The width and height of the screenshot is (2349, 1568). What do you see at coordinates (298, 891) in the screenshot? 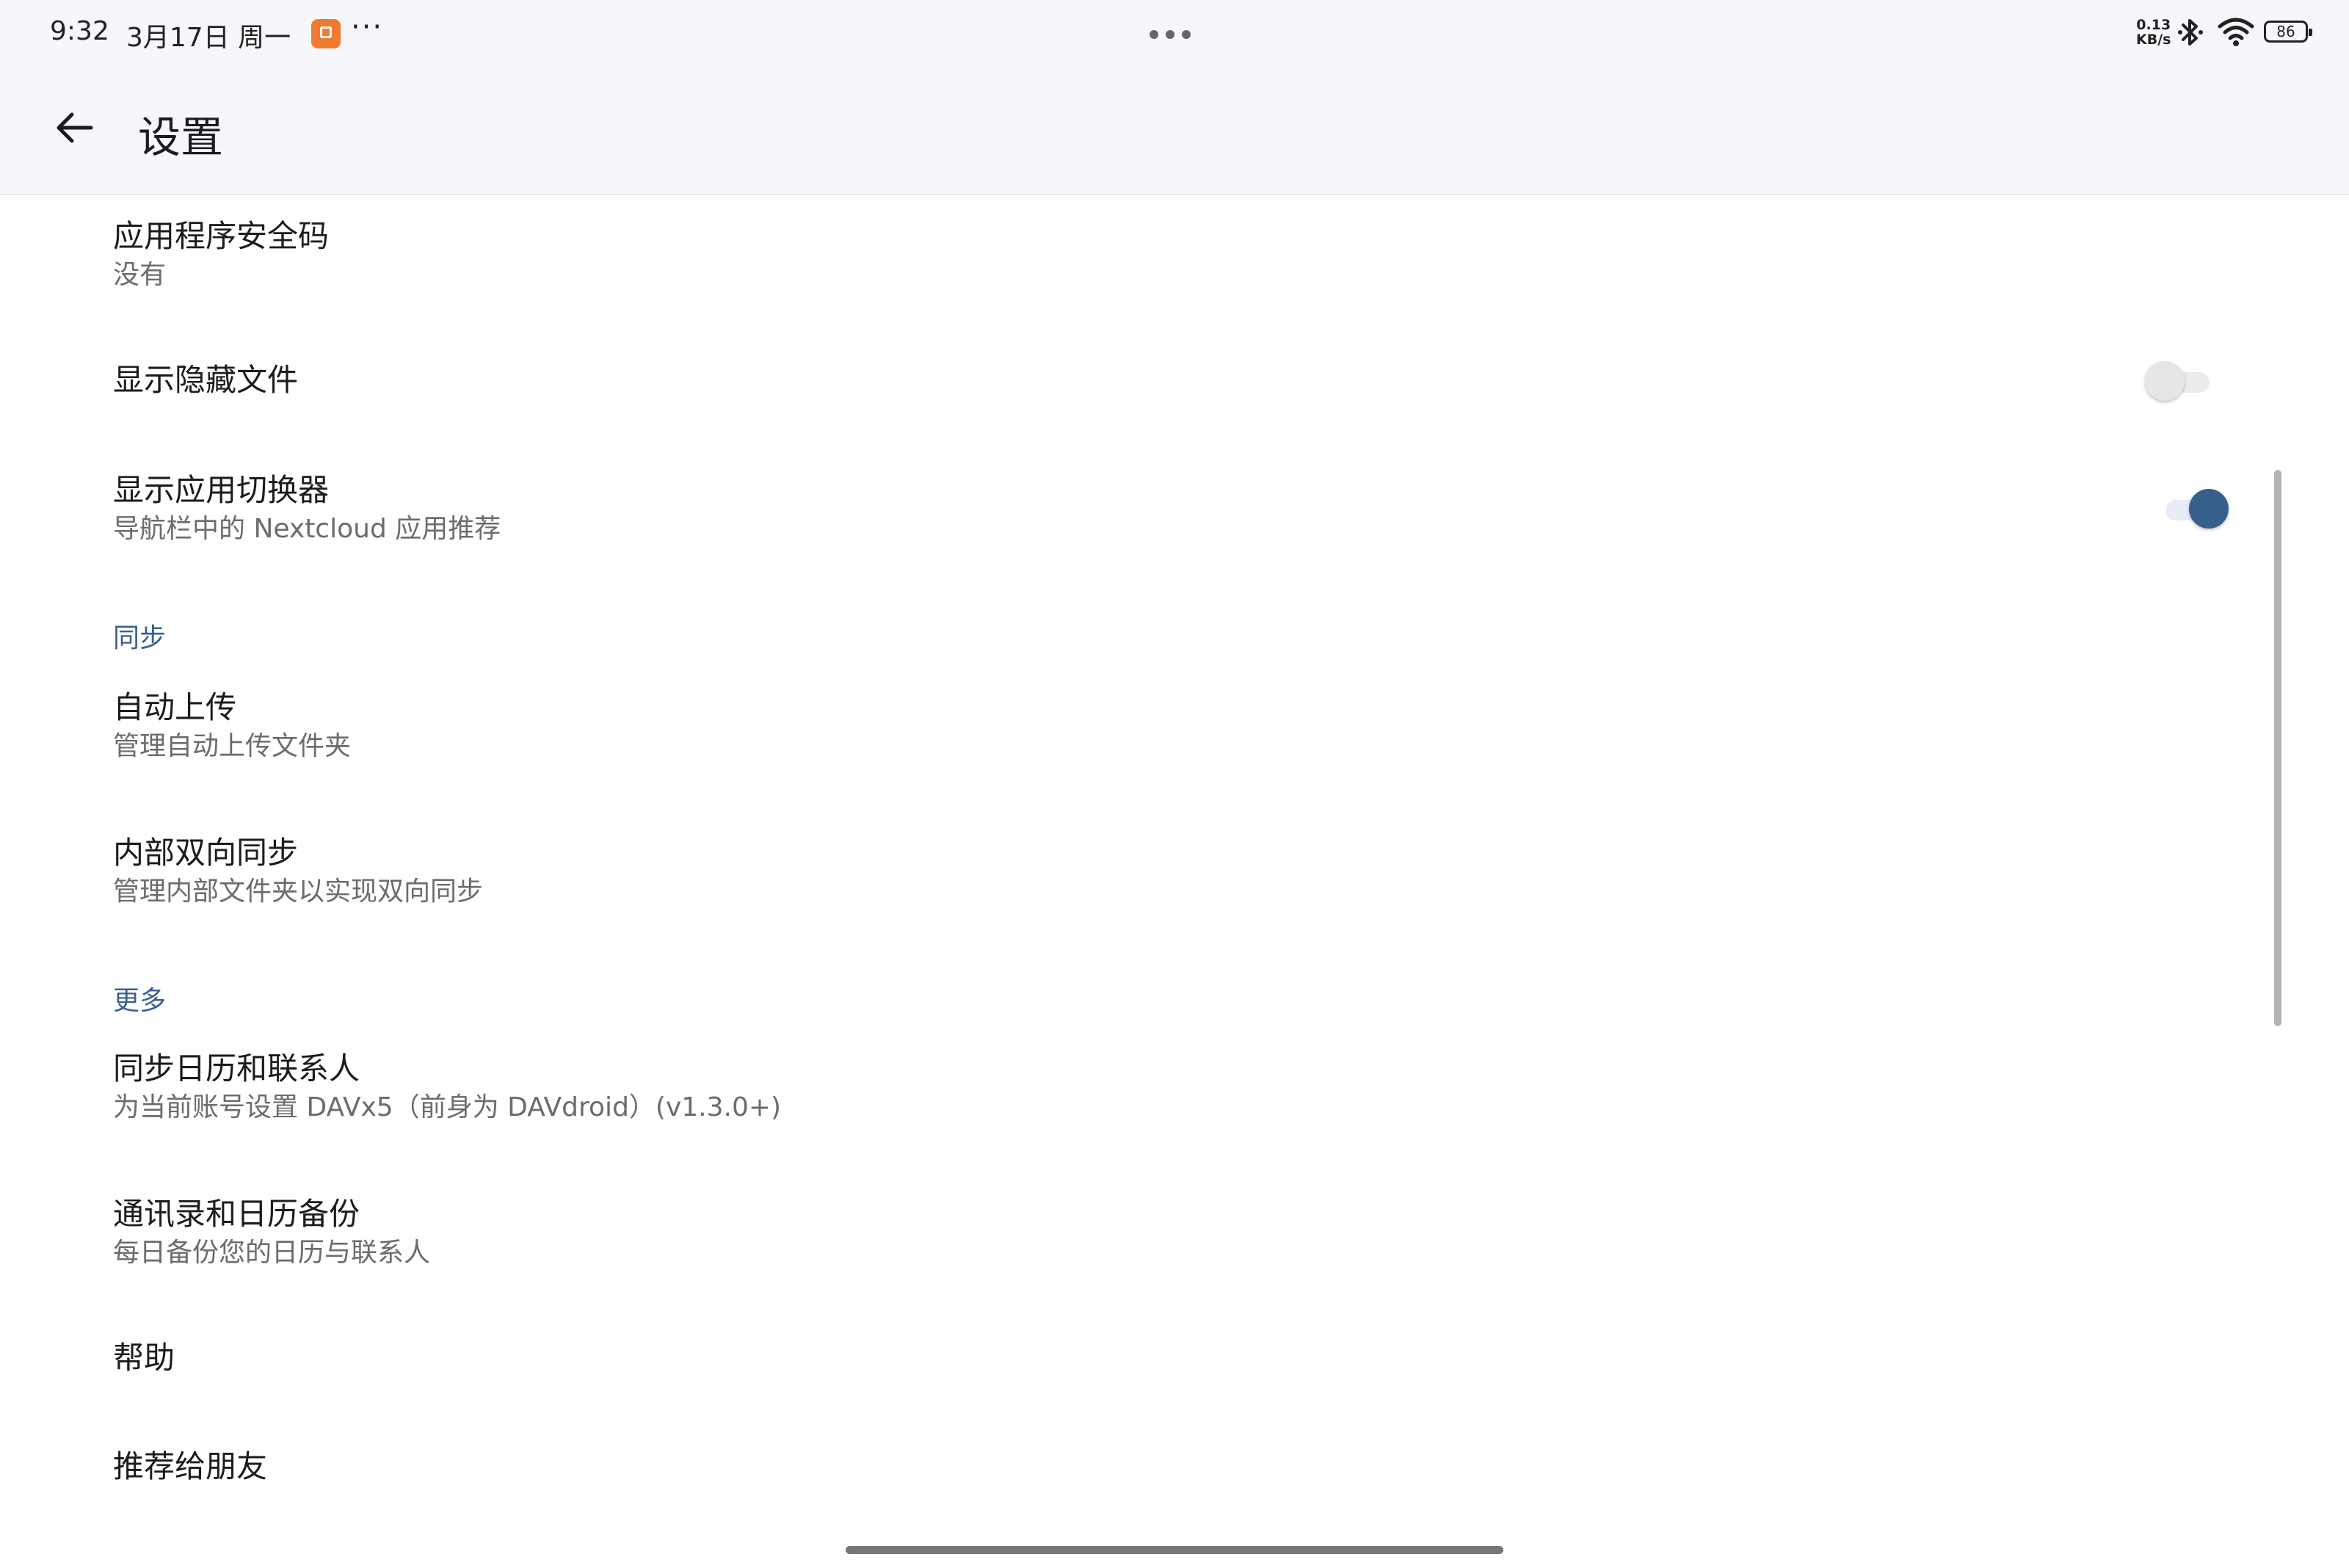
I see `setting-summary: 管理内部文件夹以实现双向同步` at bounding box center [298, 891].